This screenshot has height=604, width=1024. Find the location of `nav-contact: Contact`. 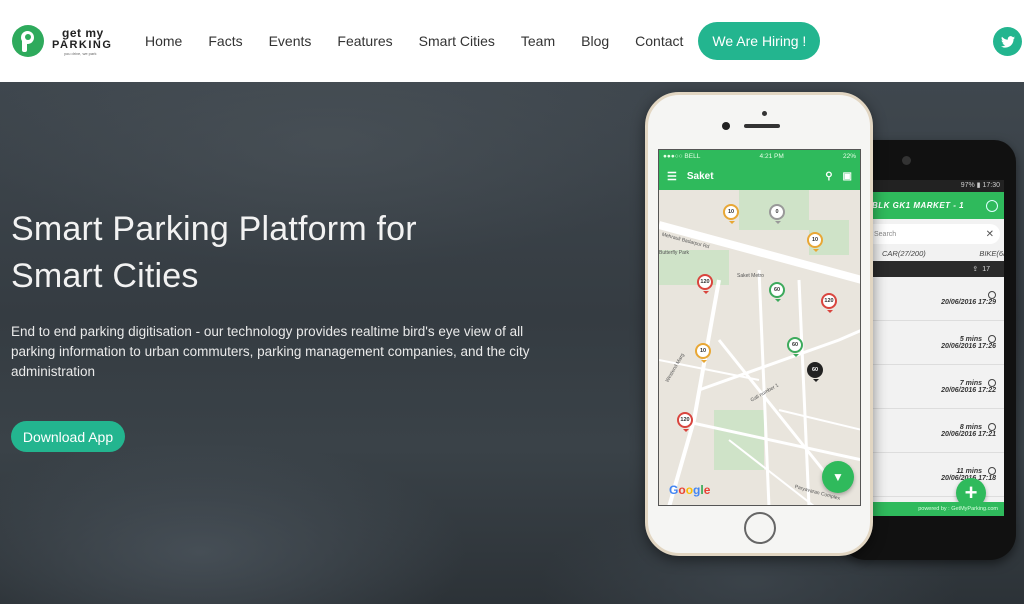

nav-contact: Contact is located at coordinates (659, 41).